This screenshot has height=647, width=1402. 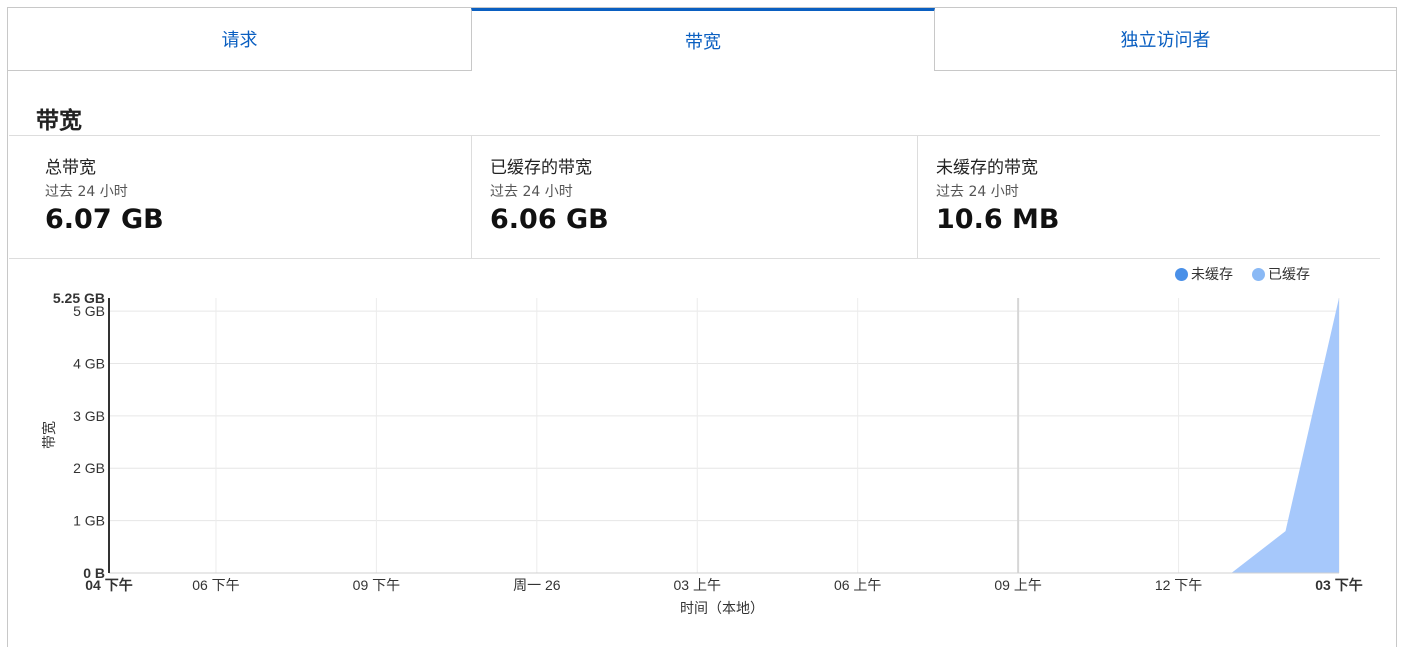 What do you see at coordinates (722, 608) in the screenshot?
I see `x-axis-title: 时间（本地）` at bounding box center [722, 608].